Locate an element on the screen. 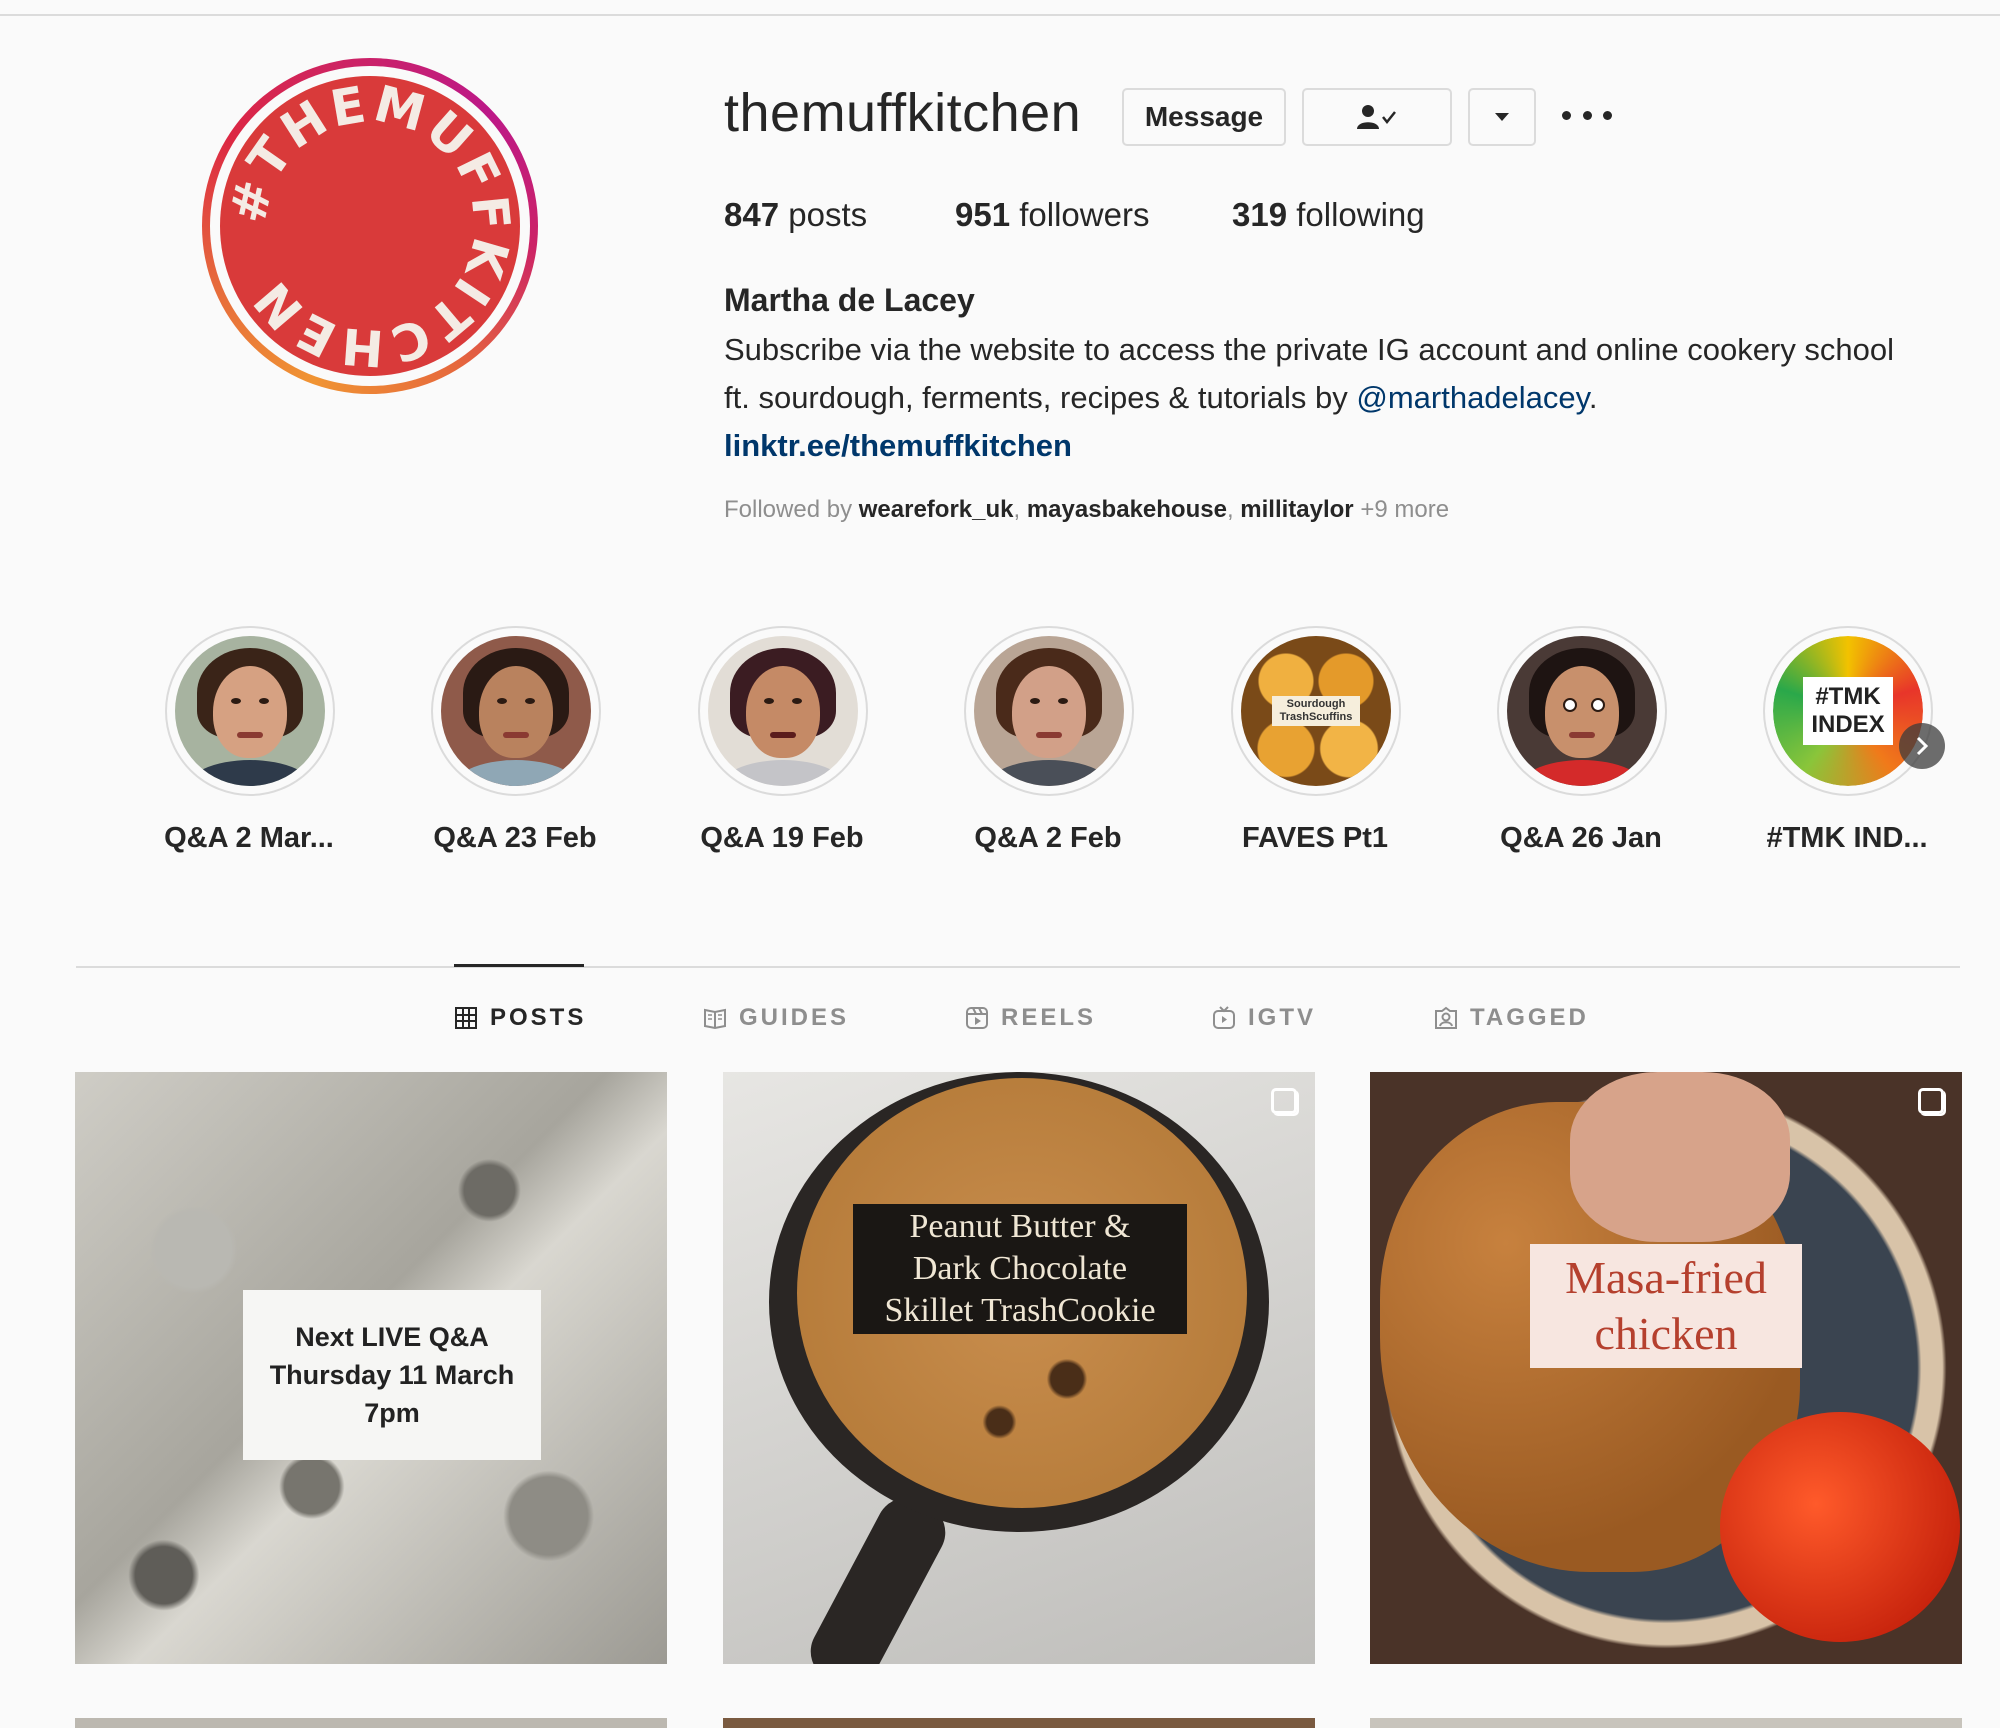 This screenshot has width=2000, height=1728. tagged-icon is located at coordinates (1446, 1017).